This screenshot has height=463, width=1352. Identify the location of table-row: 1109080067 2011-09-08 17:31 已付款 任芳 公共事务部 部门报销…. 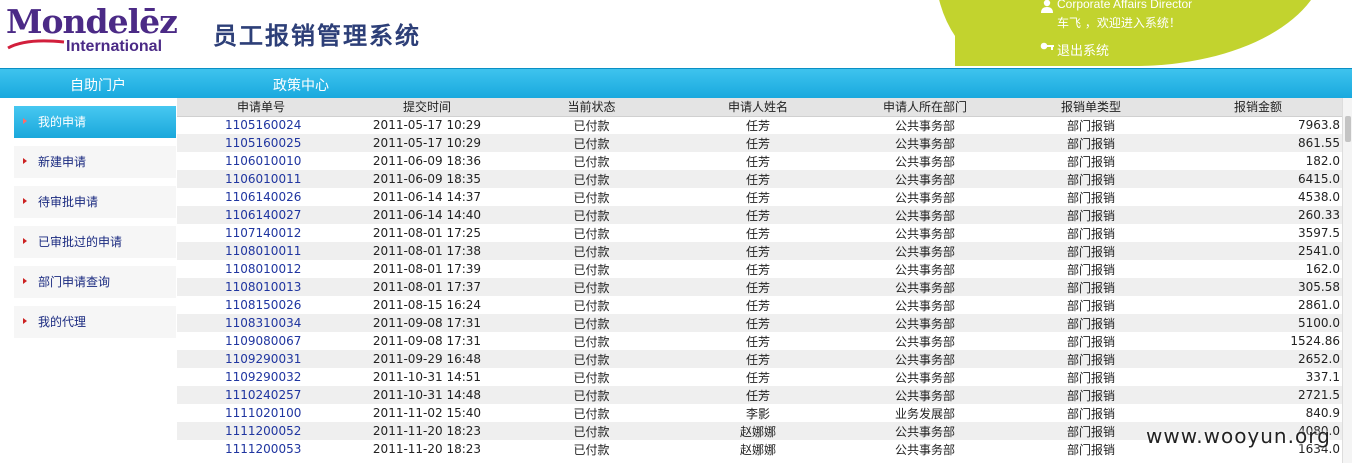
(759, 341).